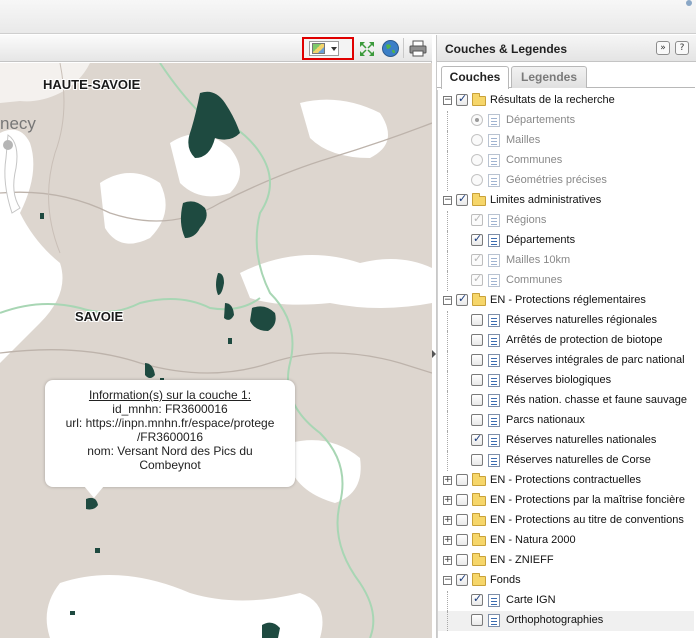 This screenshot has height=638, width=696. I want to click on layer-group-row: − ✓ Fonds, so click(566, 581).